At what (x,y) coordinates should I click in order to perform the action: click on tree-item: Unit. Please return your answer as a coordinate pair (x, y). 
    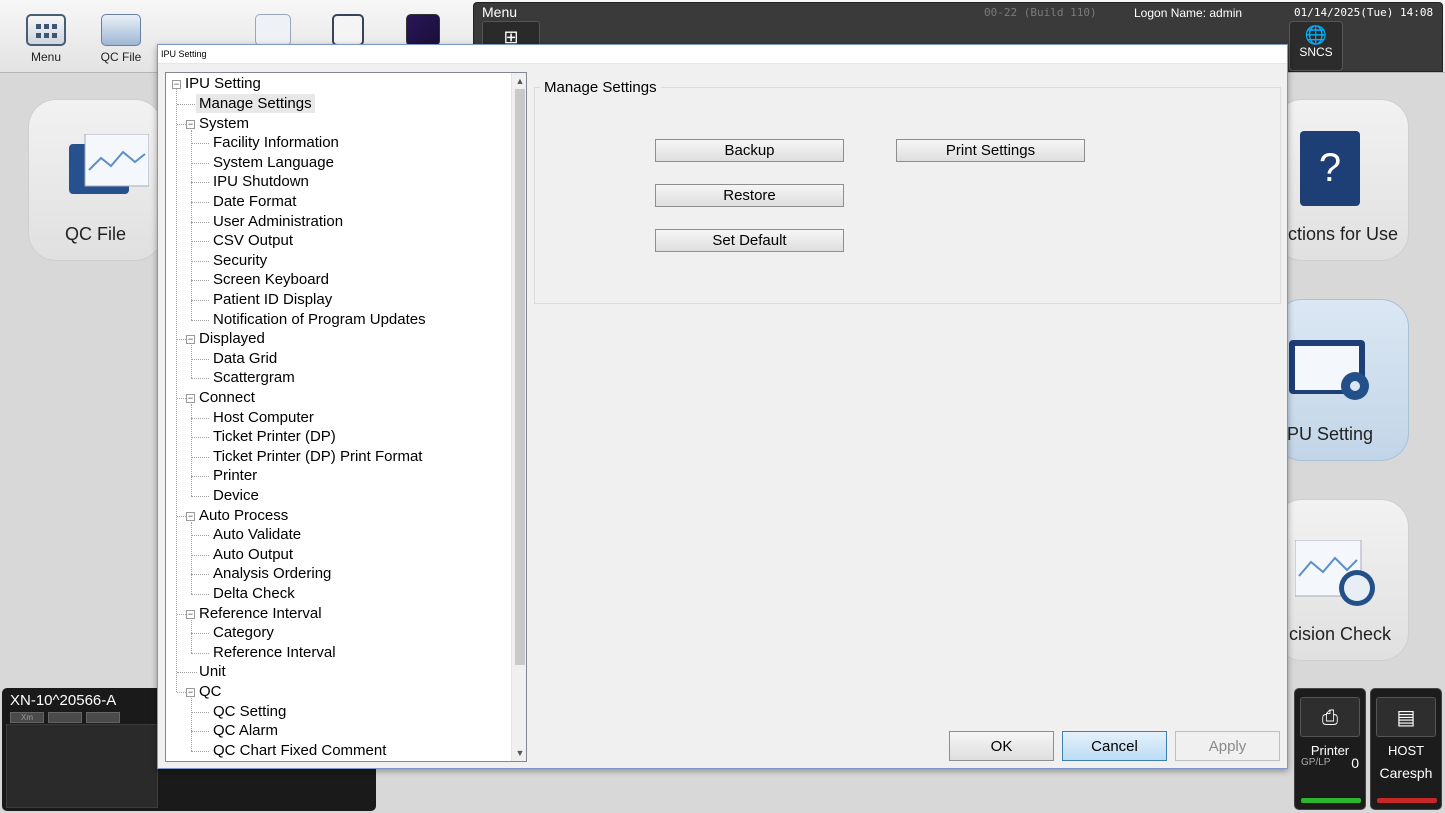
    Looking at the image, I should click on (212, 671).